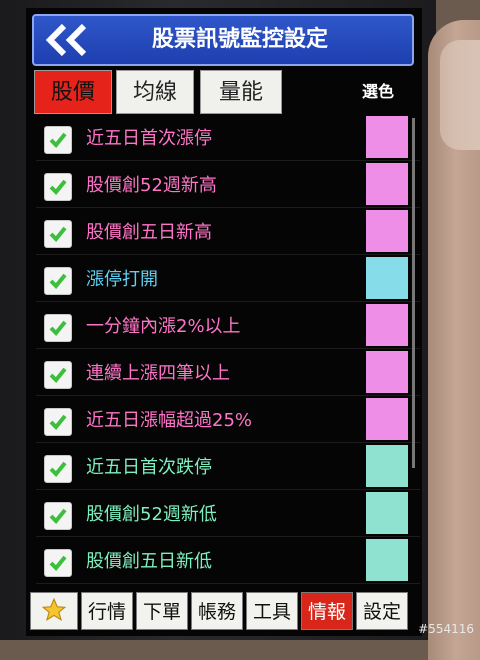  I want to click on star-icon, so click(54, 609).